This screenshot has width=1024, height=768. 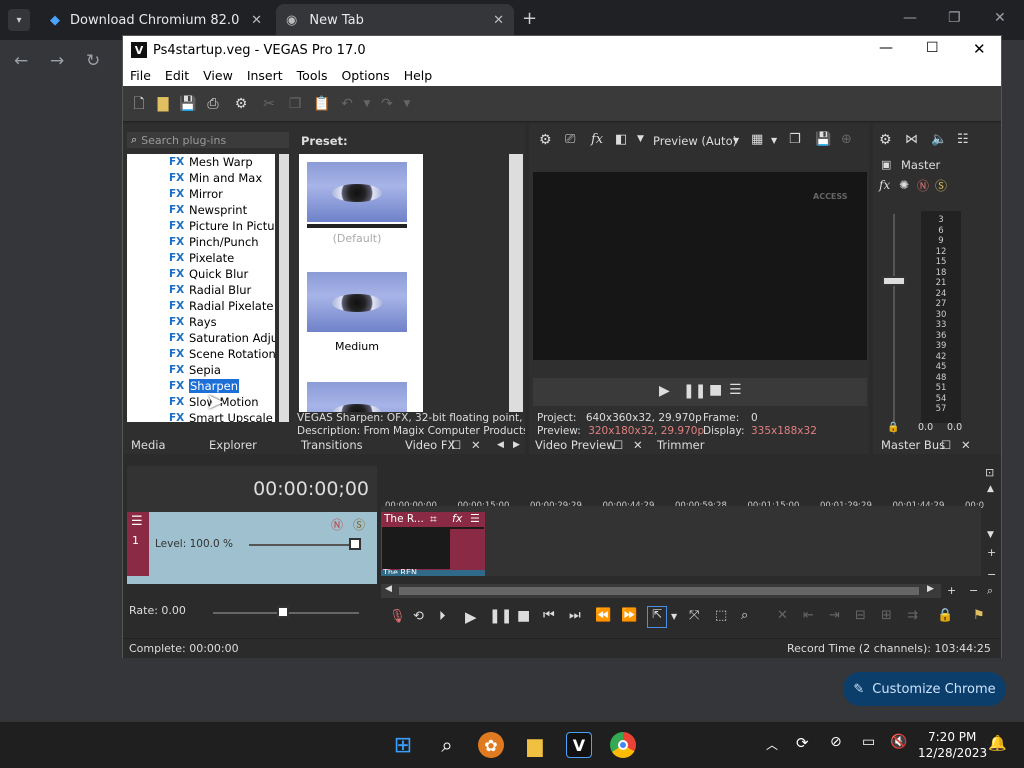 What do you see at coordinates (367, 104) in the screenshot?
I see `undo-dropdown-icon: ▼` at bounding box center [367, 104].